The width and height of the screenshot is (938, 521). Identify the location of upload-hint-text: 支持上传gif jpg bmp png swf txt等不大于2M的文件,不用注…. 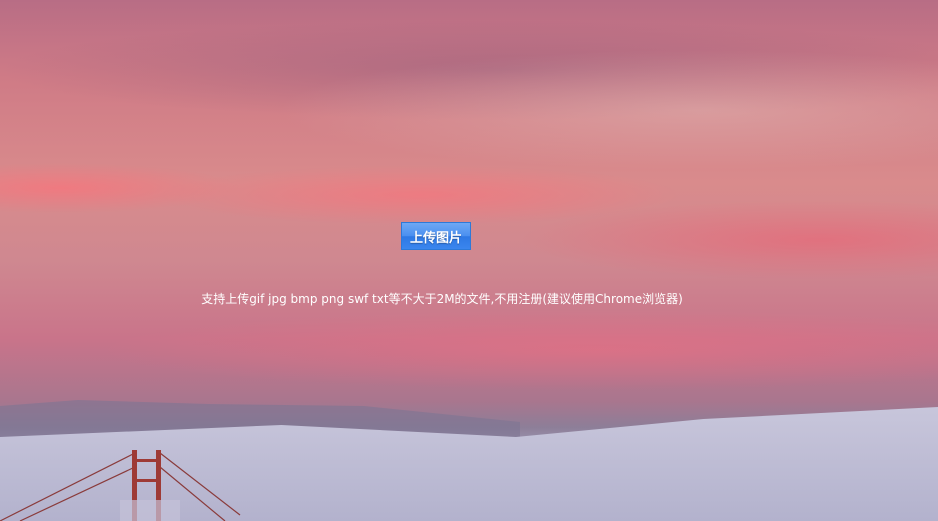
(442, 299).